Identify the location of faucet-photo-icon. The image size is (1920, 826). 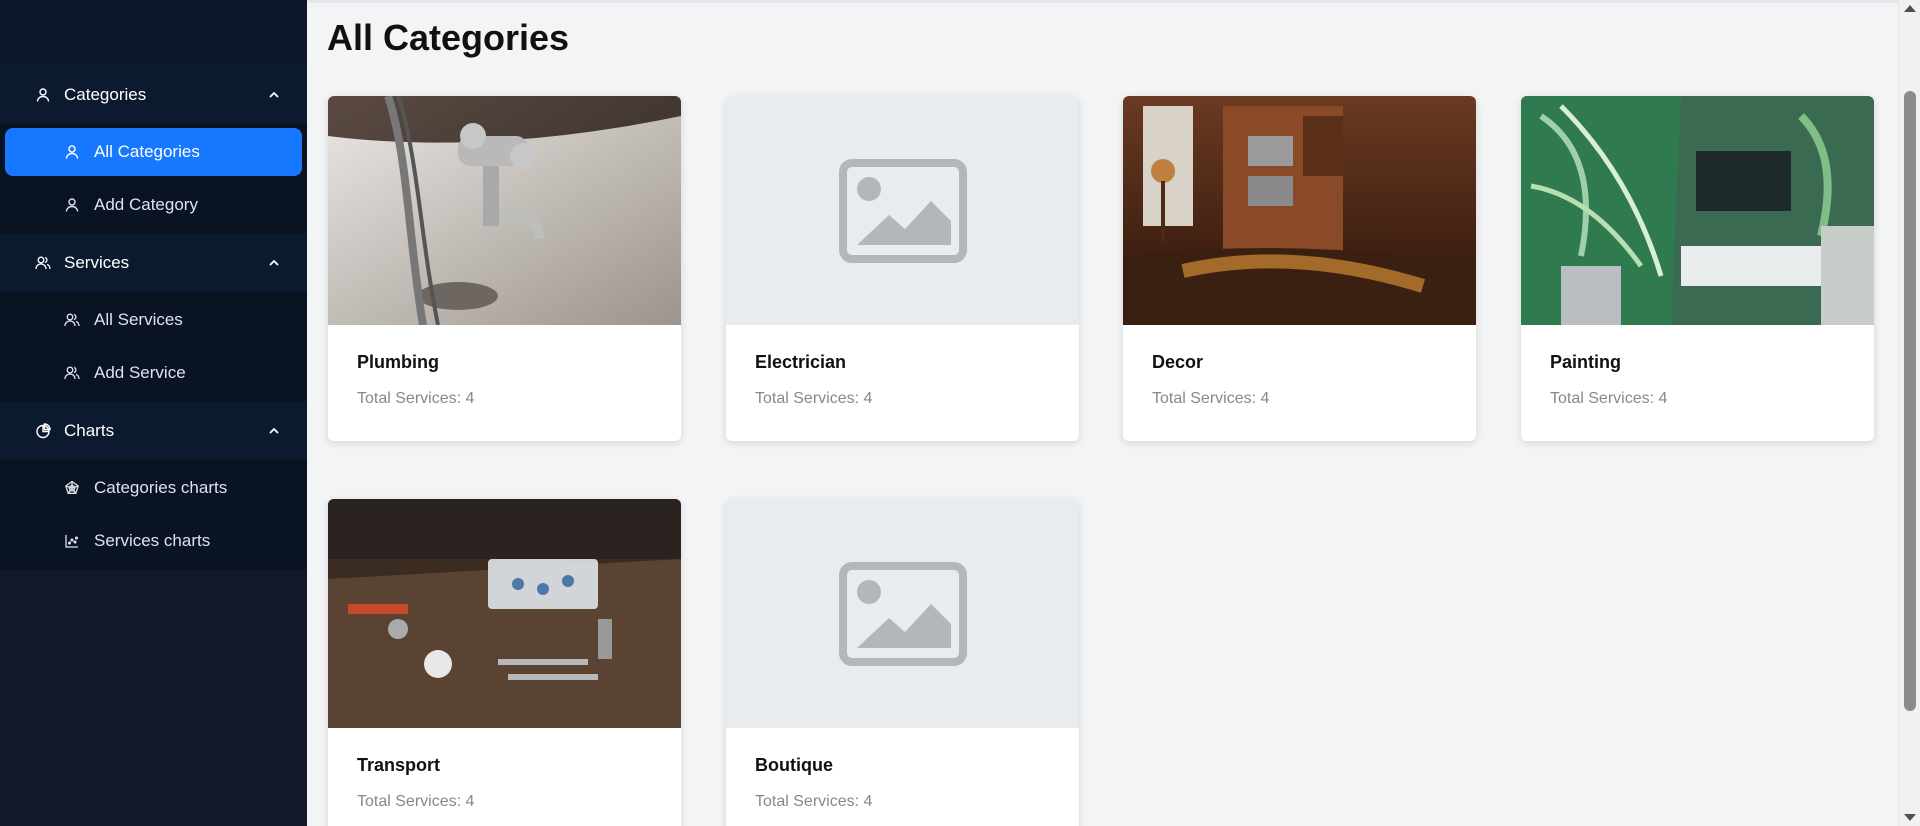
(504, 210).